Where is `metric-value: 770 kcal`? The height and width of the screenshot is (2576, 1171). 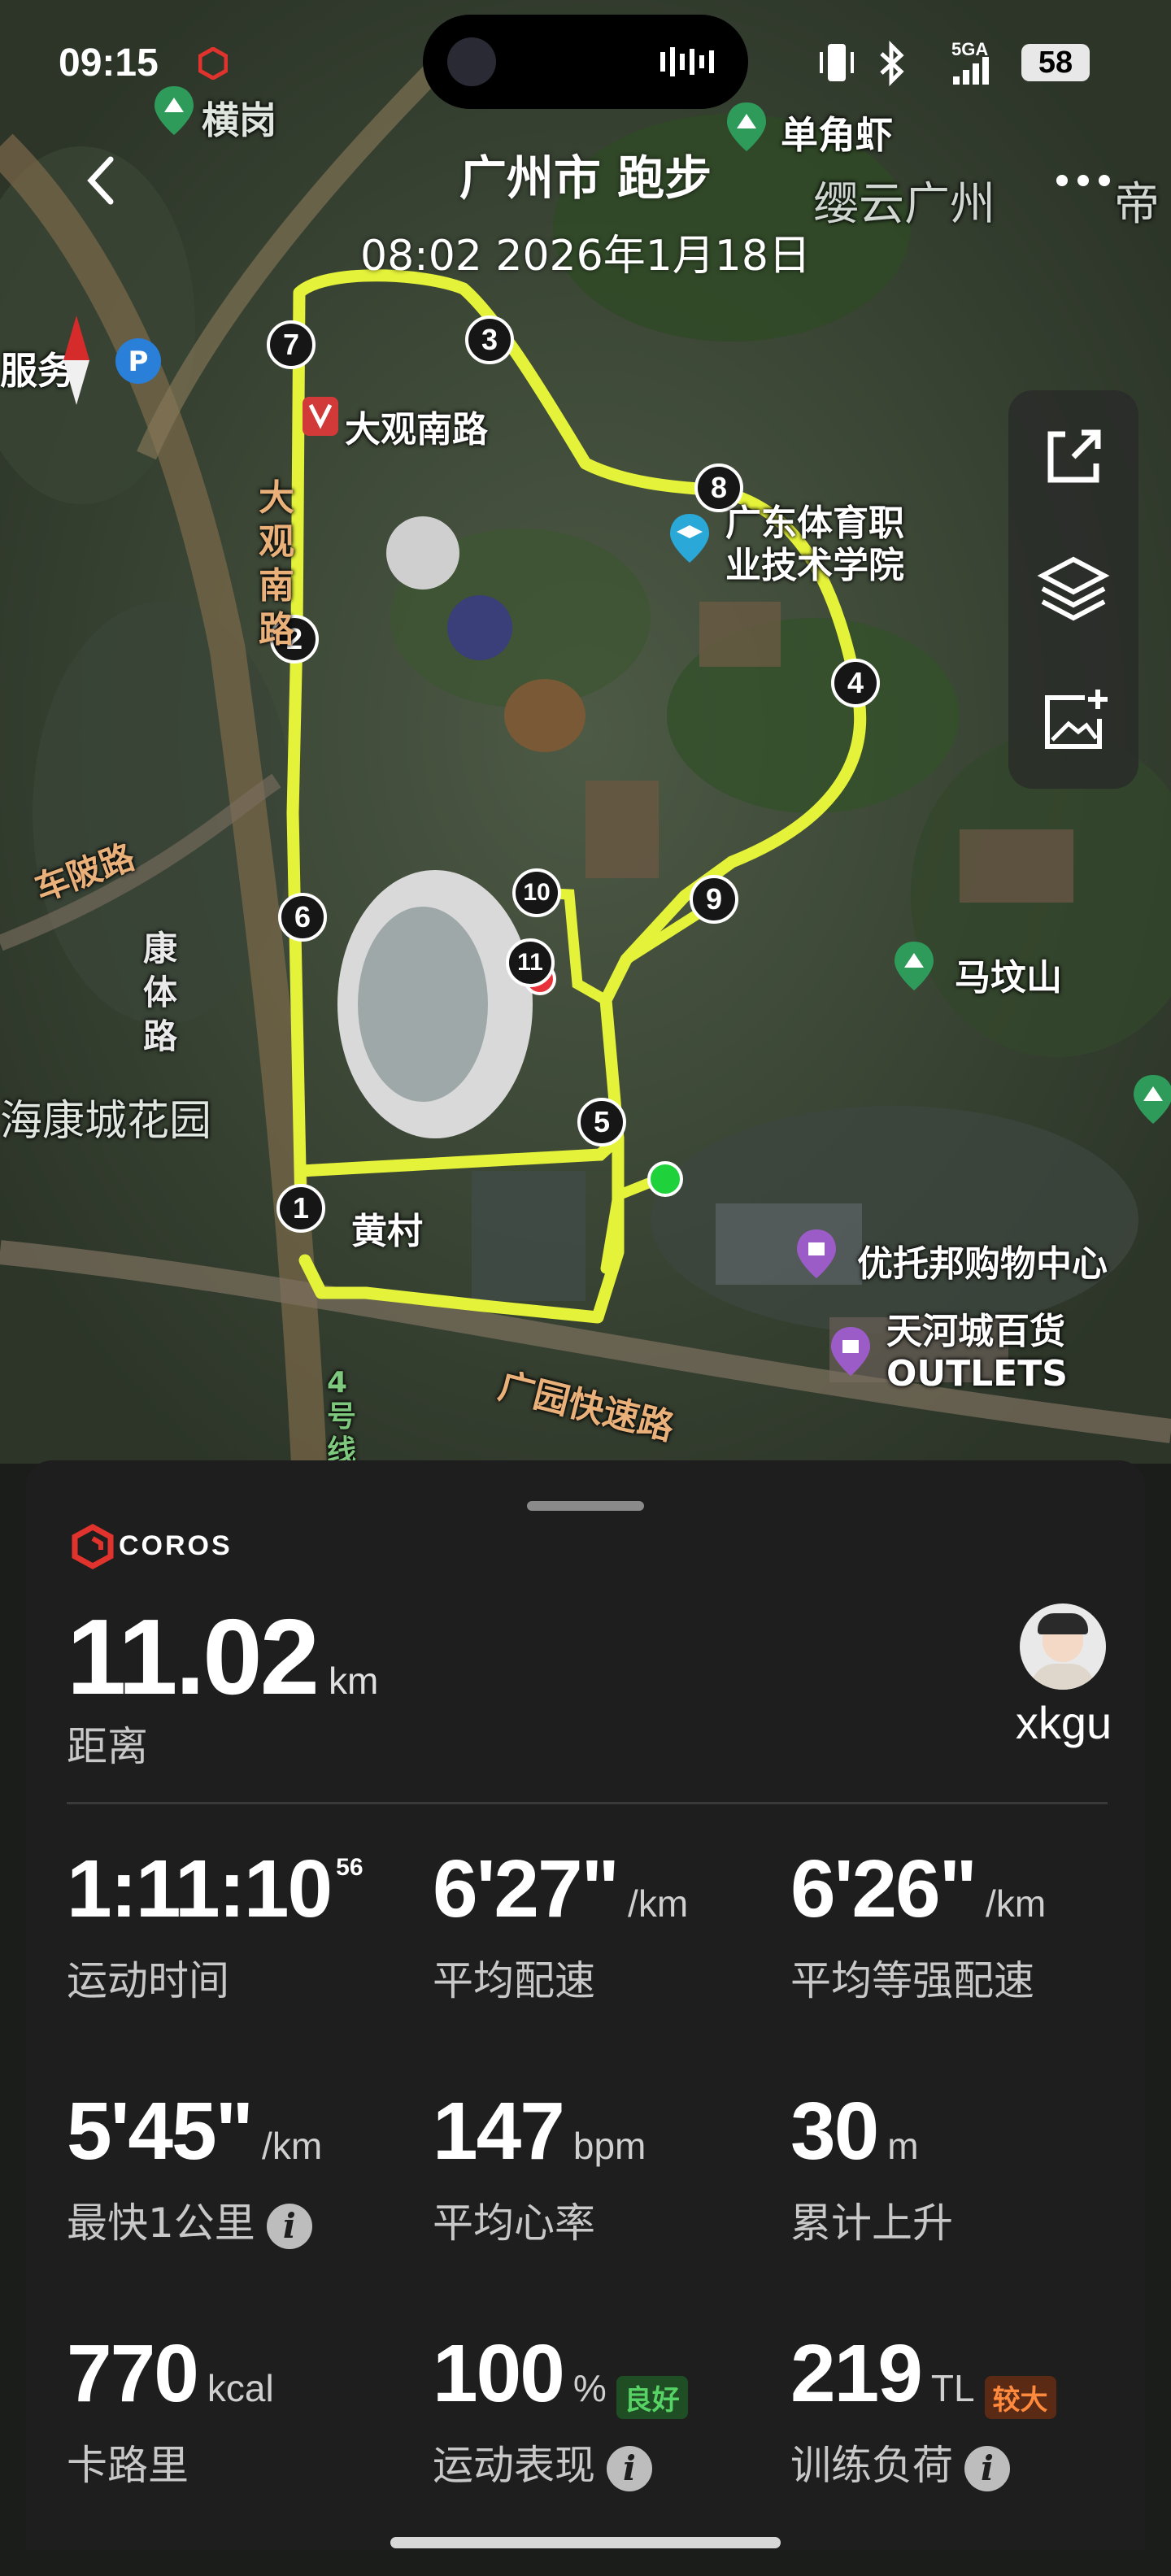
metric-value: 770 kcal is located at coordinates (170, 2374).